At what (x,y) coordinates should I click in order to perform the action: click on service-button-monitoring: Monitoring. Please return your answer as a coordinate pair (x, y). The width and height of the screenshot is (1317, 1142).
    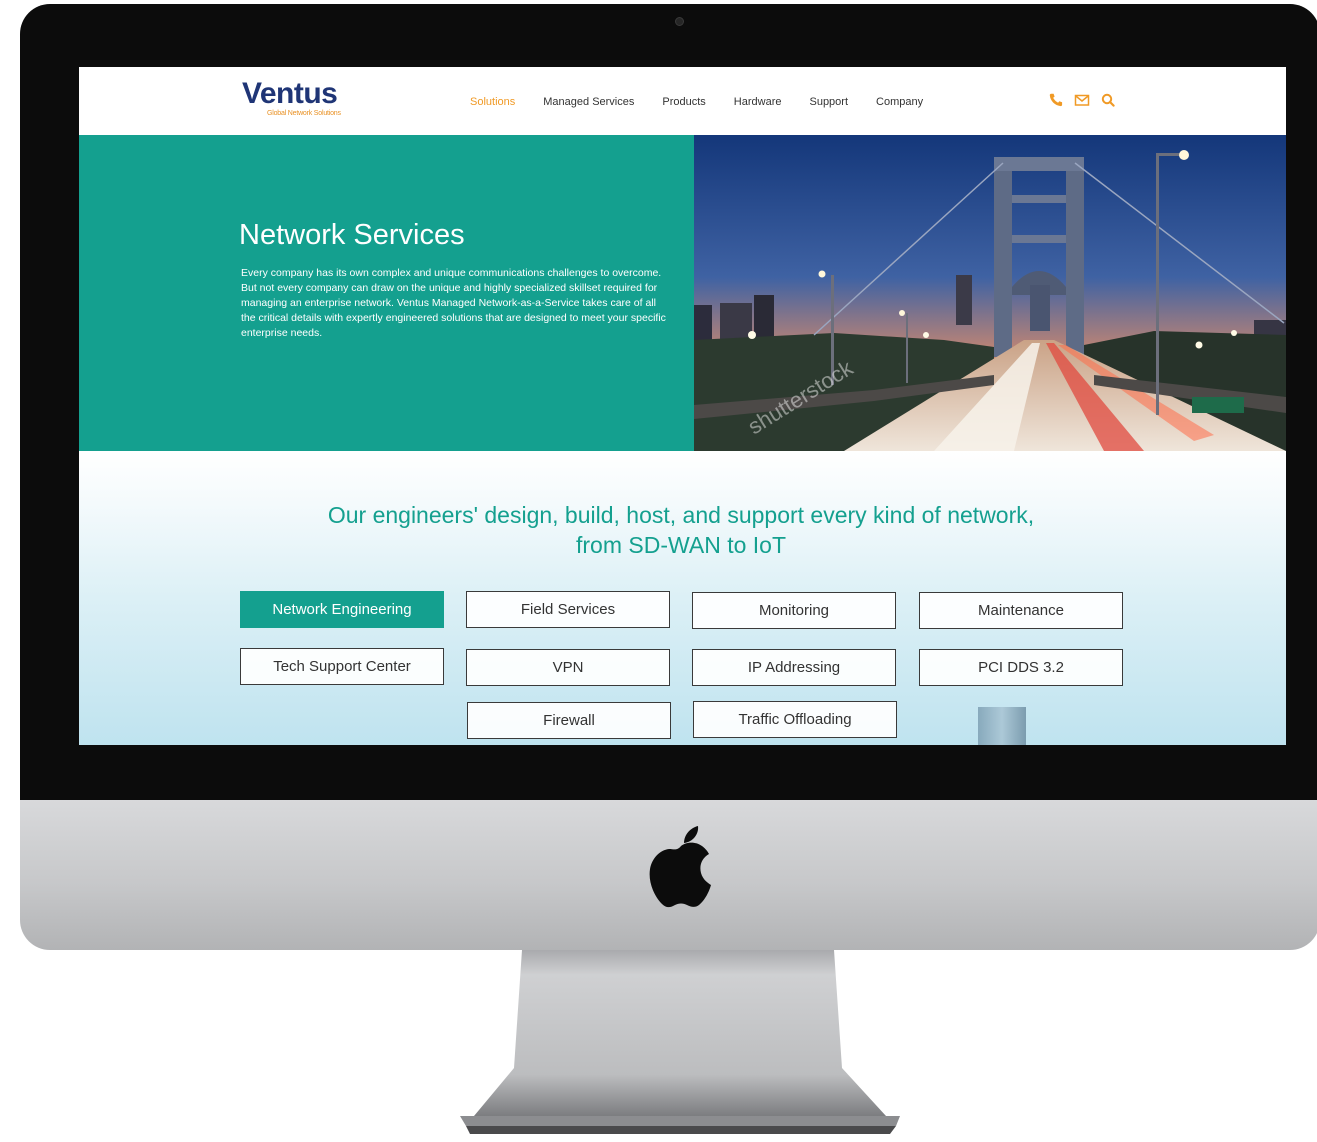
    Looking at the image, I should click on (794, 610).